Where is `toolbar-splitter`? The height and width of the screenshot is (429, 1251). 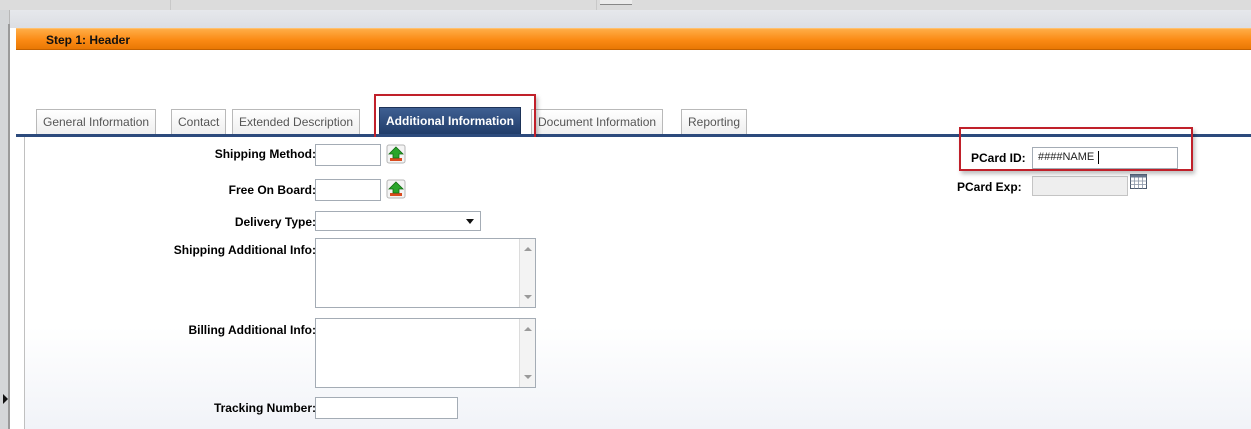 toolbar-splitter is located at coordinates (616, 2).